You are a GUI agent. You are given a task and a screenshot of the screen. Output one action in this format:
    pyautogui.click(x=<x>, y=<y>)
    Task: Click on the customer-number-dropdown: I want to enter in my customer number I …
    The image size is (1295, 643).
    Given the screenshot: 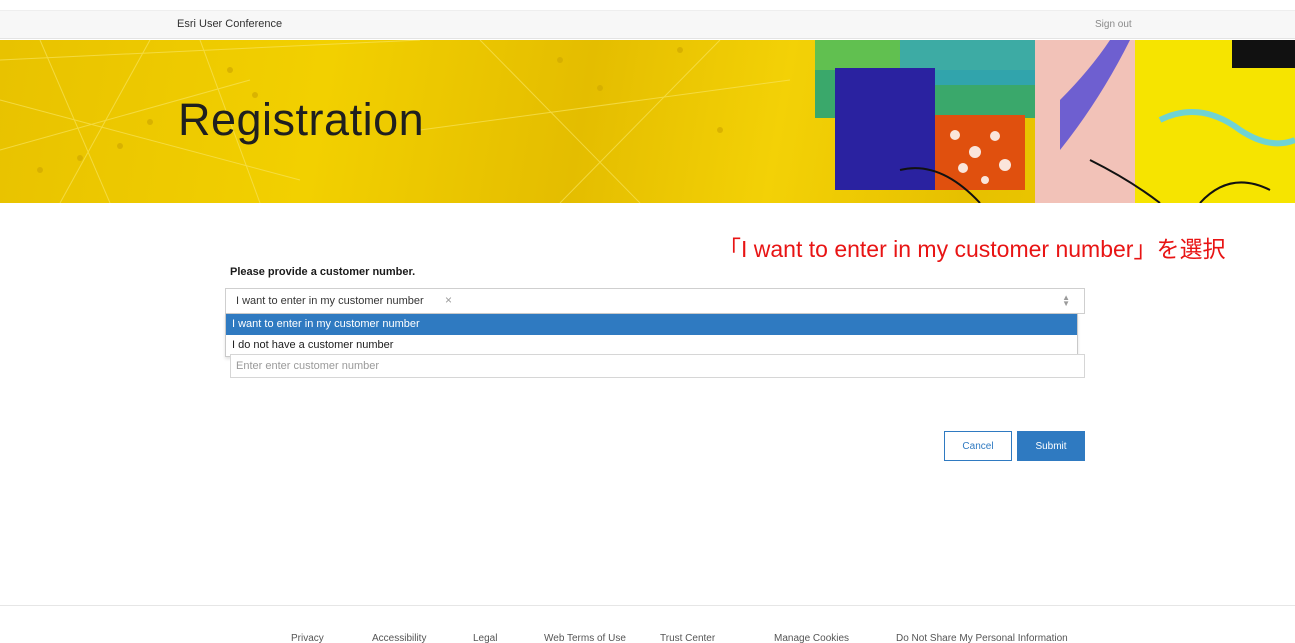 What is the action you would take?
    pyautogui.click(x=651, y=335)
    